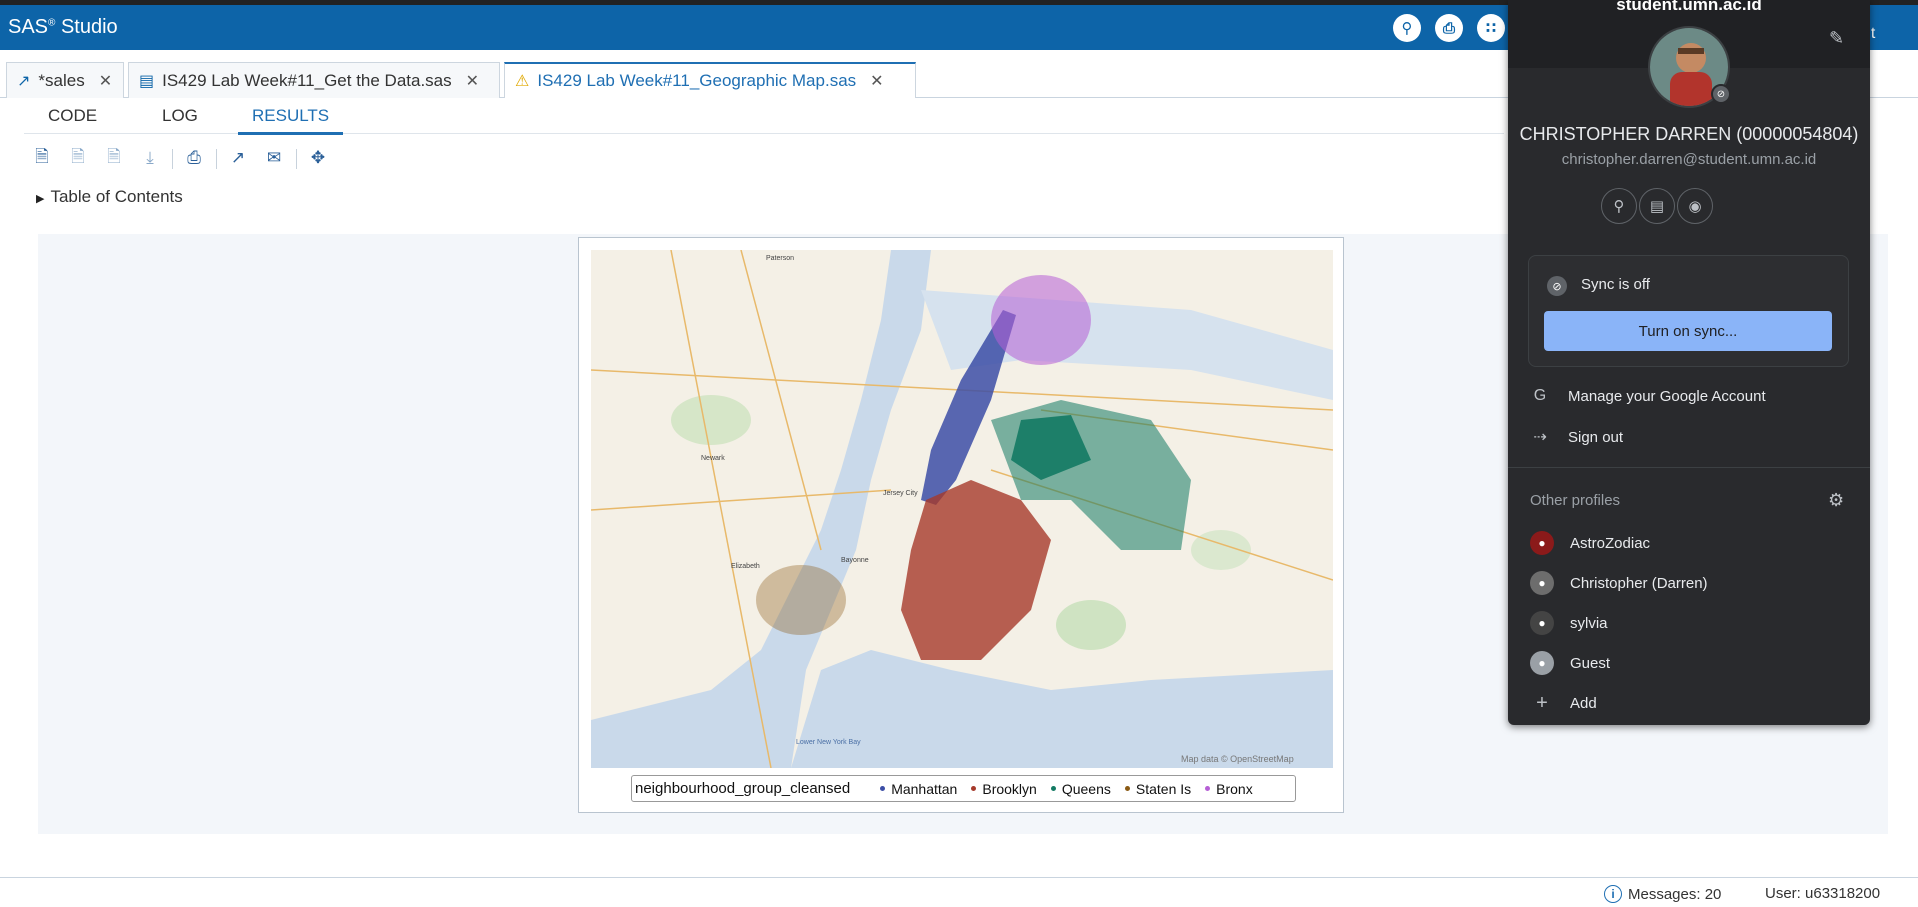 The width and height of the screenshot is (1918, 907). I want to click on tab-label: IS429 Lab Week#11_Get the Data.sas, so click(307, 80).